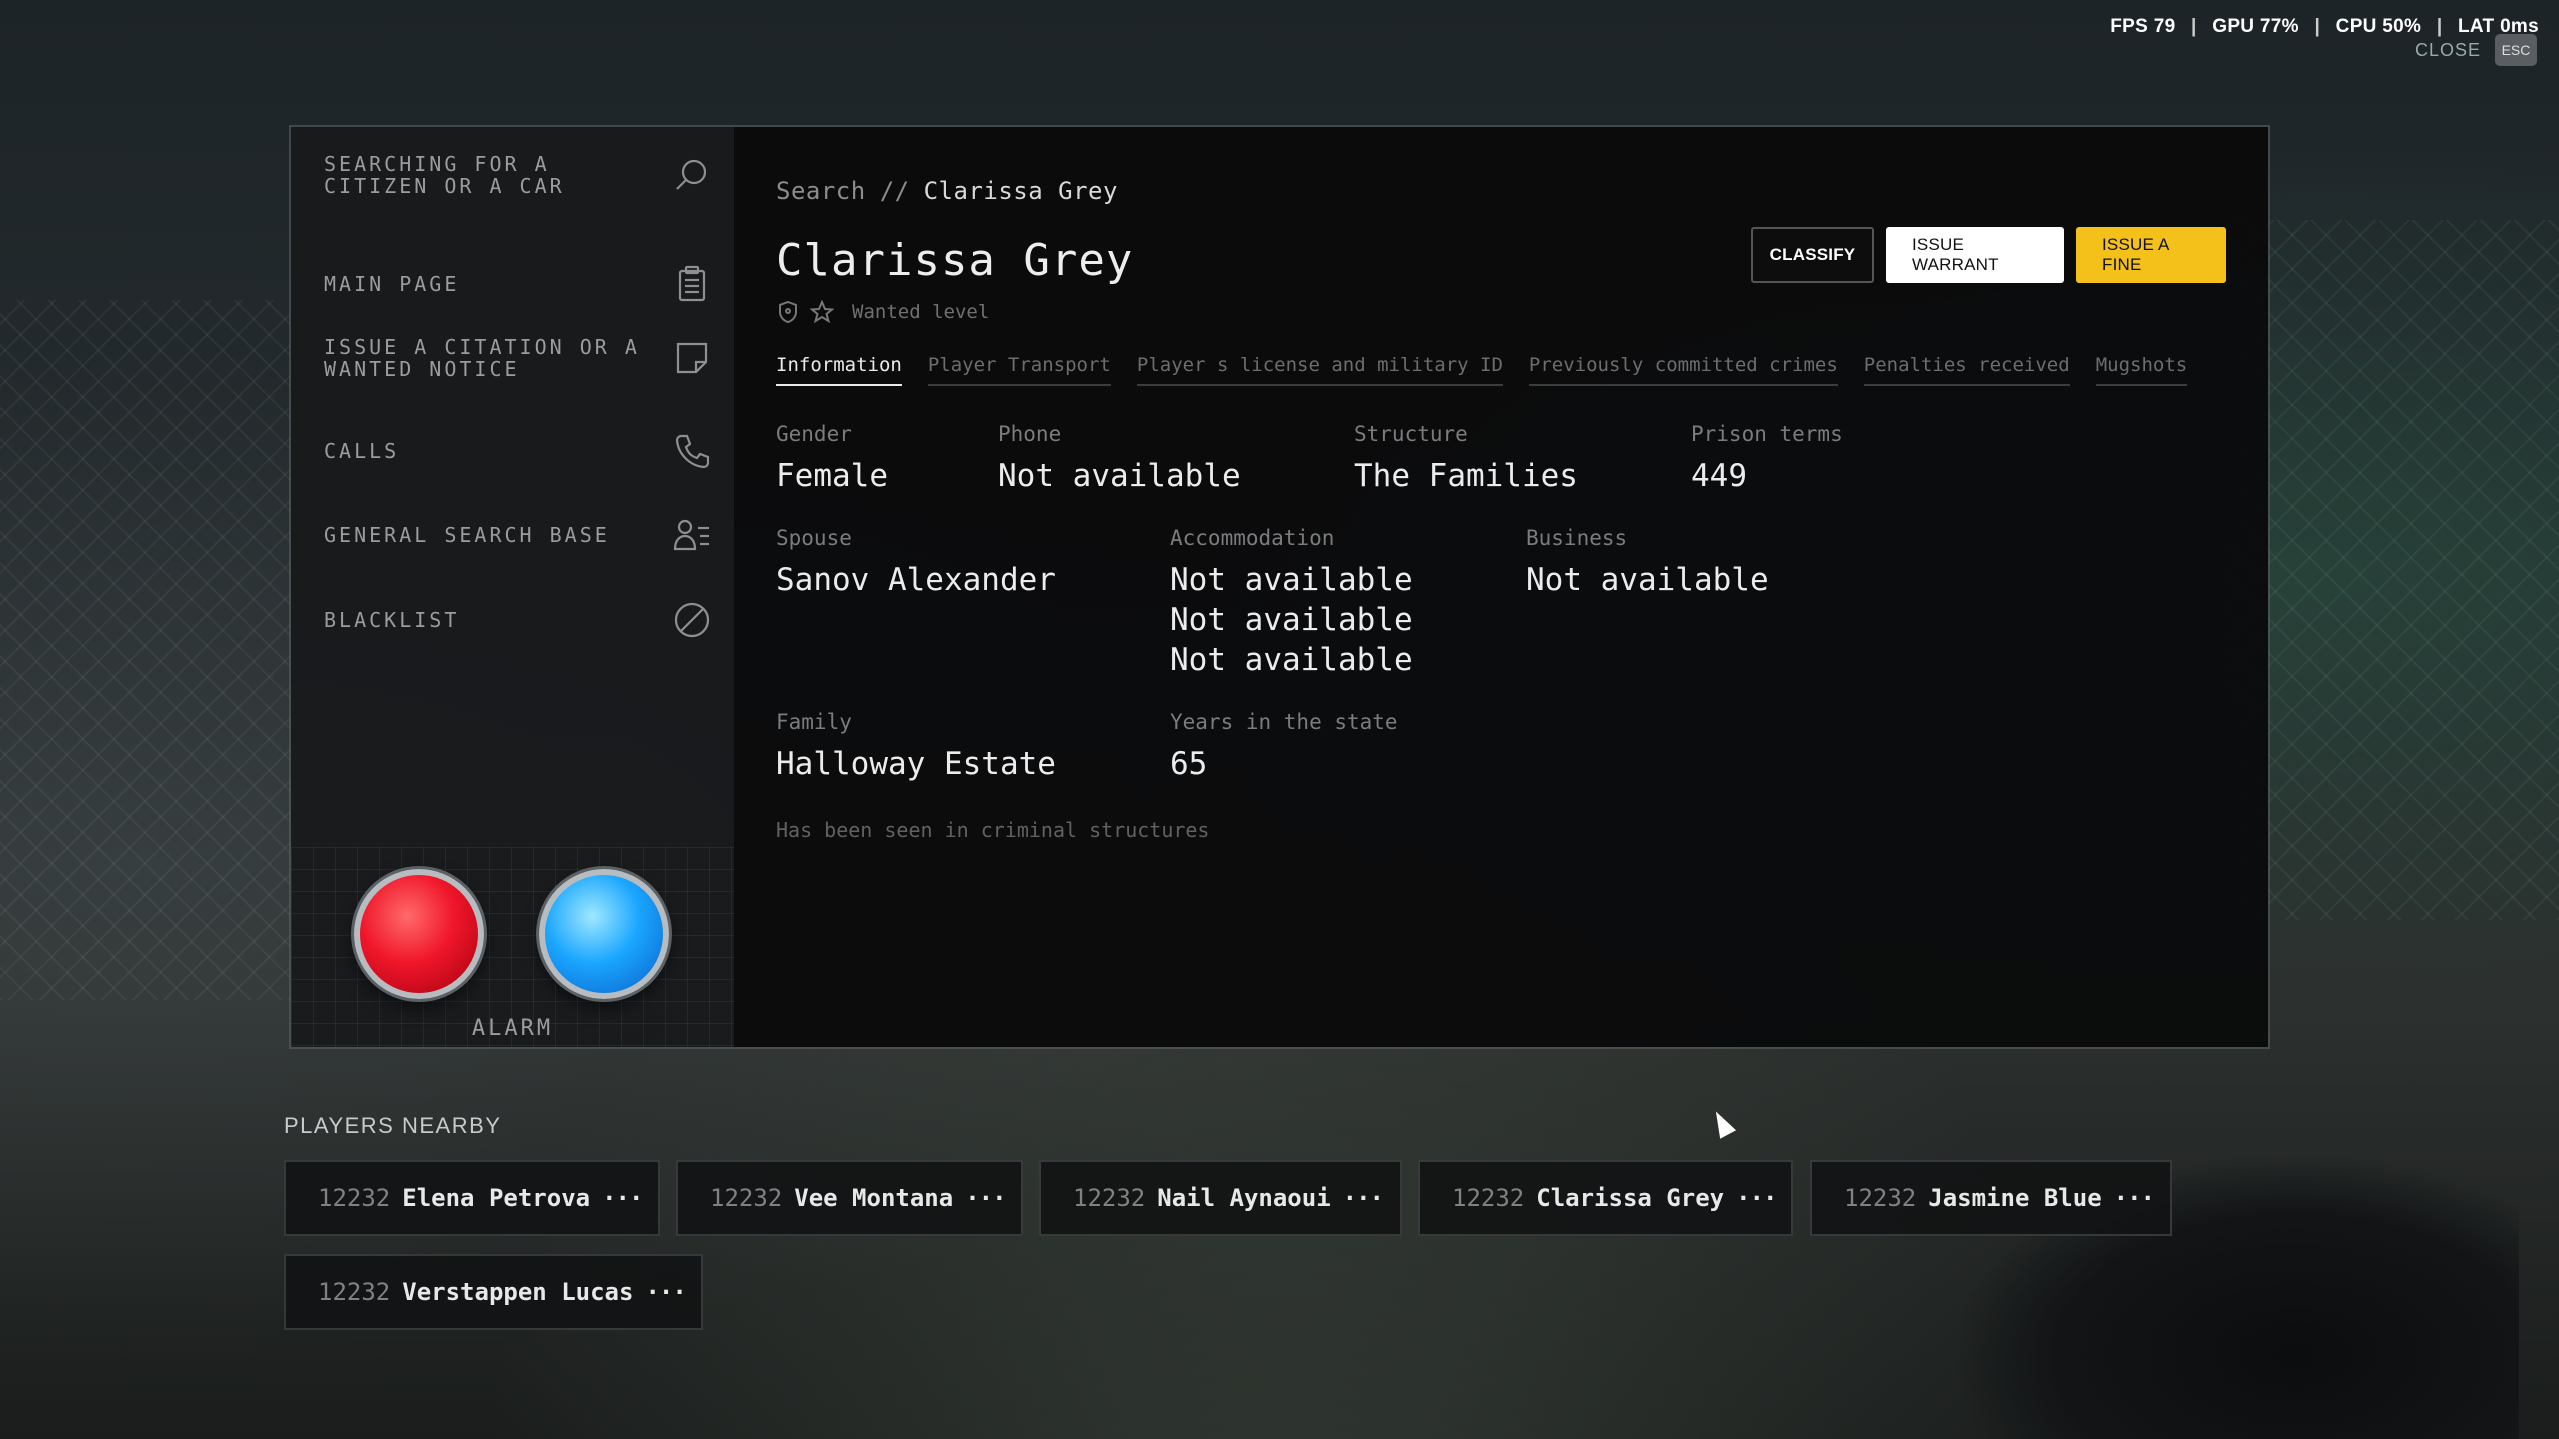 The width and height of the screenshot is (2559, 1439). What do you see at coordinates (393, 1125) in the screenshot?
I see `players-nearby-title: PLAYERS NEARBY` at bounding box center [393, 1125].